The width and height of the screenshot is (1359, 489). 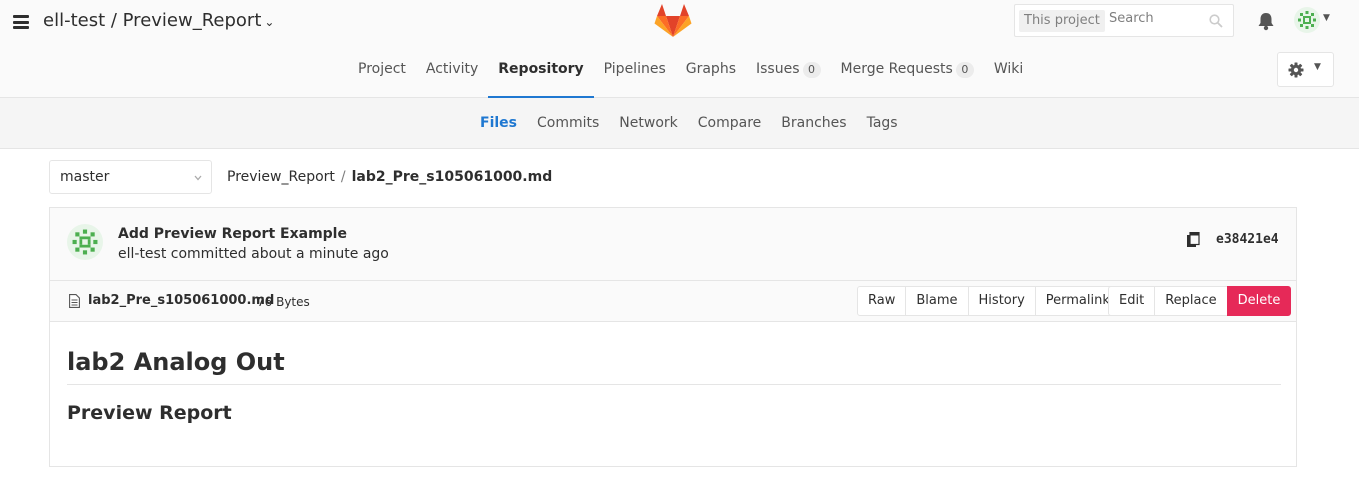 I want to click on nav-merge-requests: Merge Requests 0, so click(x=907, y=75).